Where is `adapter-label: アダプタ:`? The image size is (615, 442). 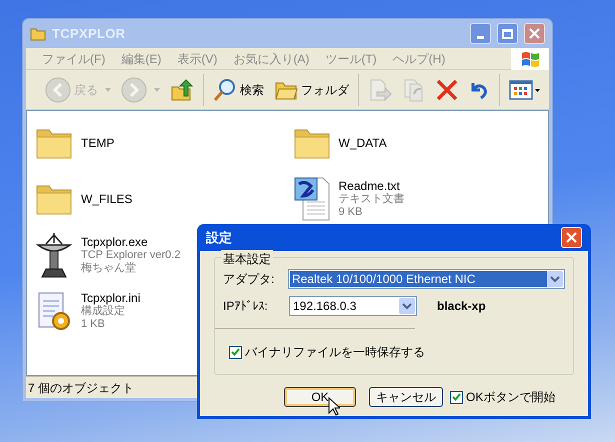 adapter-label: アダプタ: is located at coordinates (249, 279).